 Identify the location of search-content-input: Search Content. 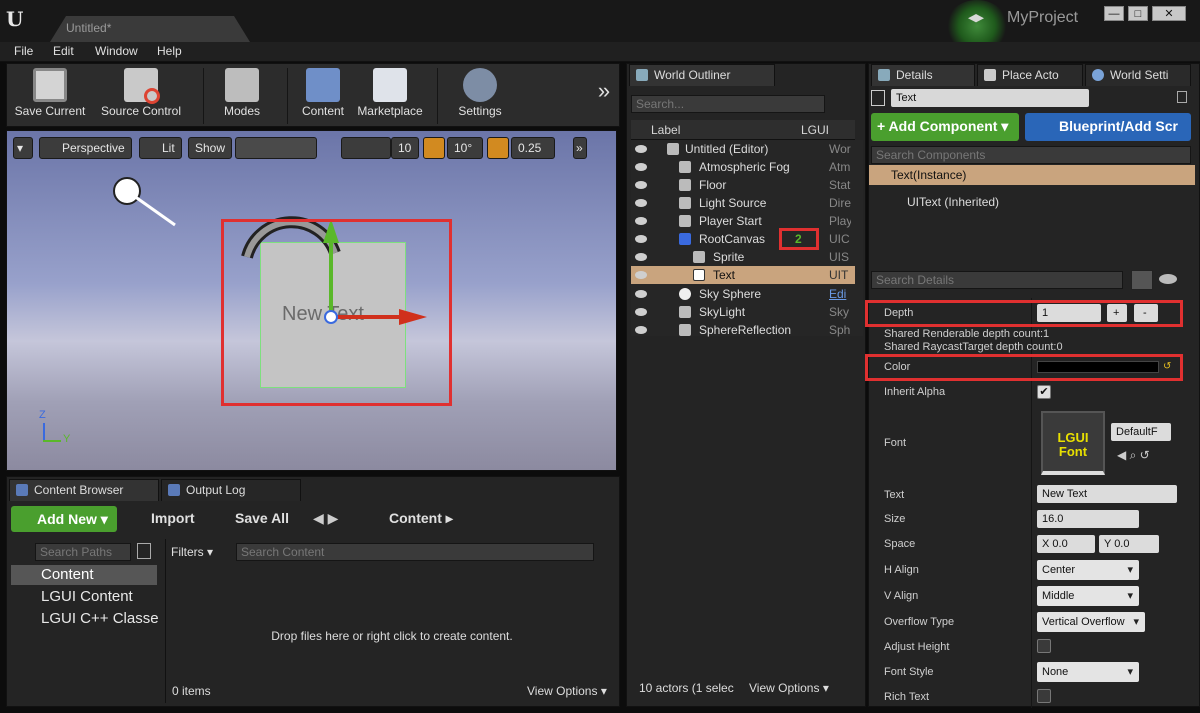
(415, 552).